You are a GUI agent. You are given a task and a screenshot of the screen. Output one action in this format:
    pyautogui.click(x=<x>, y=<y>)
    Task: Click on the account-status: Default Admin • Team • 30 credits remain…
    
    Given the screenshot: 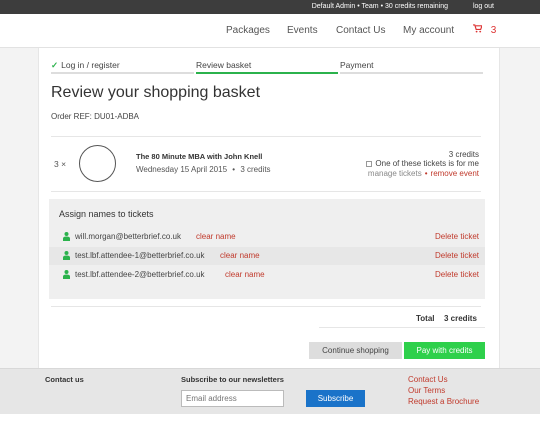 What is the action you would take?
    pyautogui.click(x=379, y=6)
    